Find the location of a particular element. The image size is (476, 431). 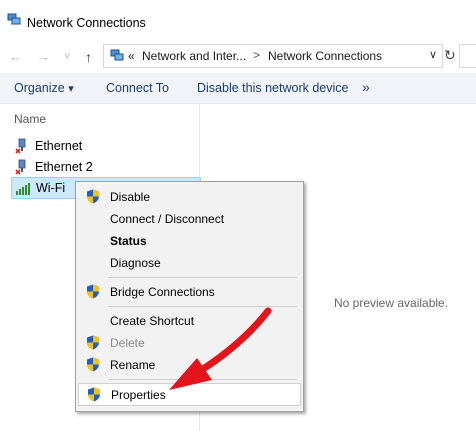

organize-button: Organize ▾ is located at coordinates (44, 88).